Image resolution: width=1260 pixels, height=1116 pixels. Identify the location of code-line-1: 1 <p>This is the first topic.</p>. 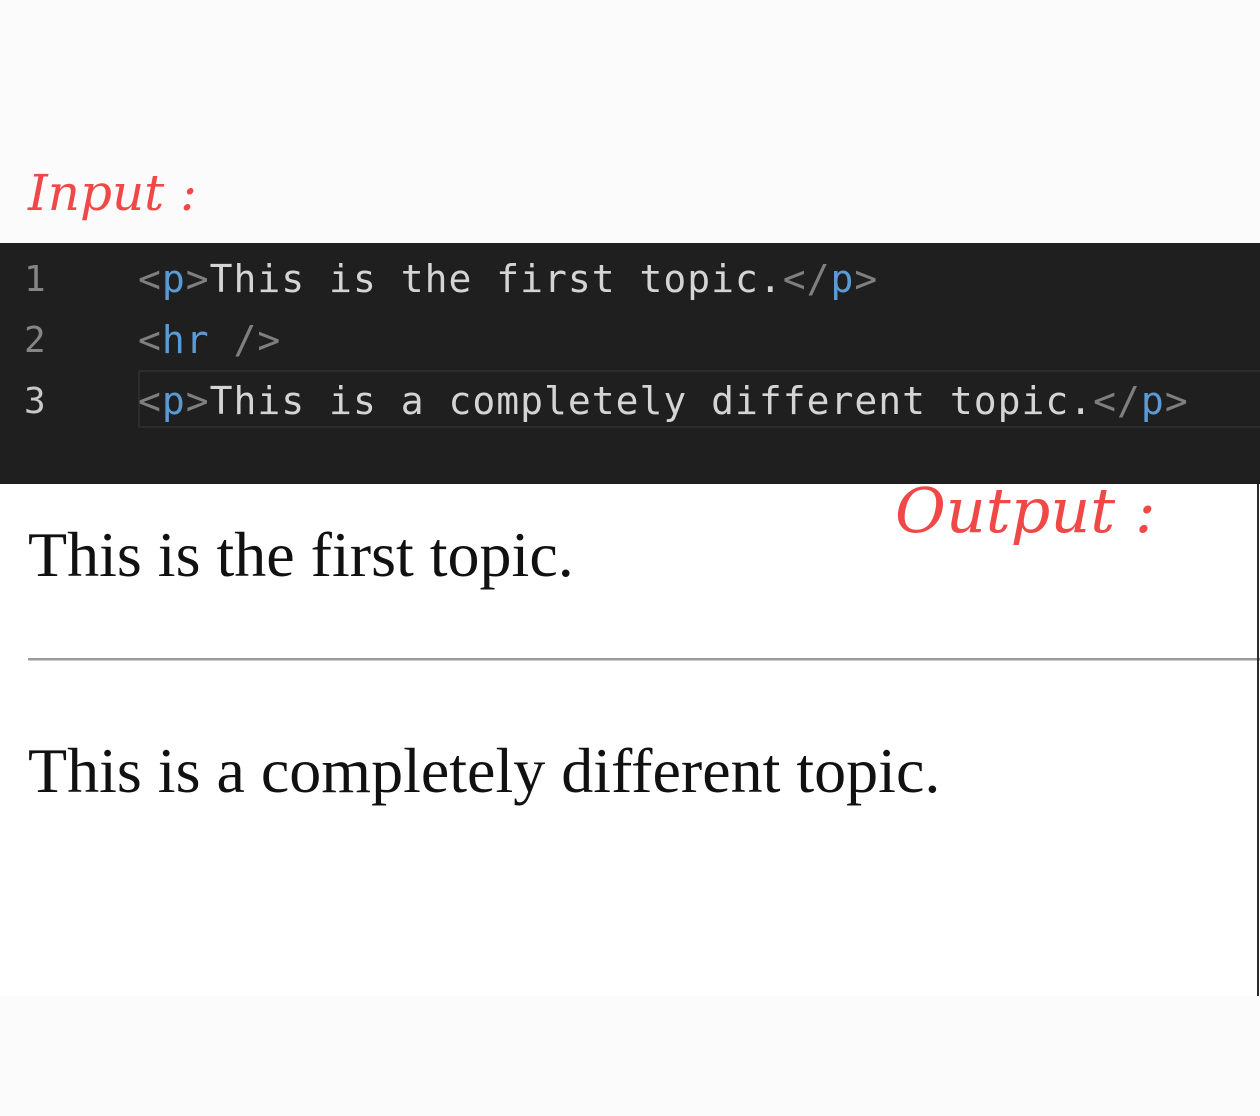
(630, 279).